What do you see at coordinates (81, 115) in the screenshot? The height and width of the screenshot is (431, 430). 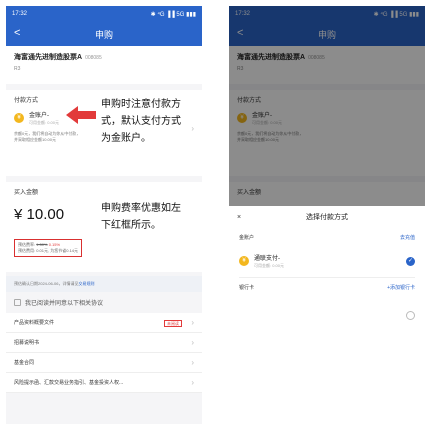 I see `red-arrow-icon` at bounding box center [81, 115].